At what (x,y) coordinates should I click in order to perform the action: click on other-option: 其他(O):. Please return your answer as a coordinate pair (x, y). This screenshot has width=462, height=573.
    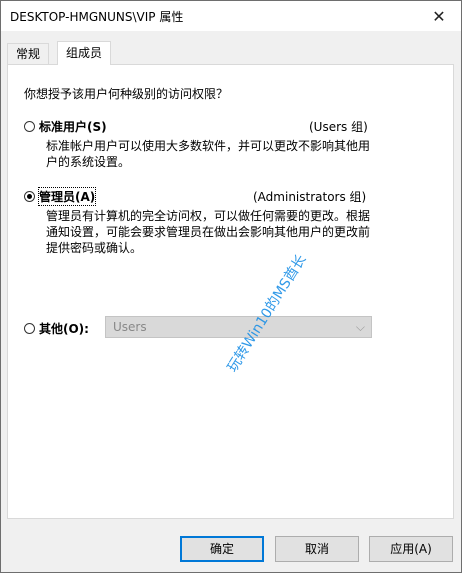
    Looking at the image, I should click on (56, 328).